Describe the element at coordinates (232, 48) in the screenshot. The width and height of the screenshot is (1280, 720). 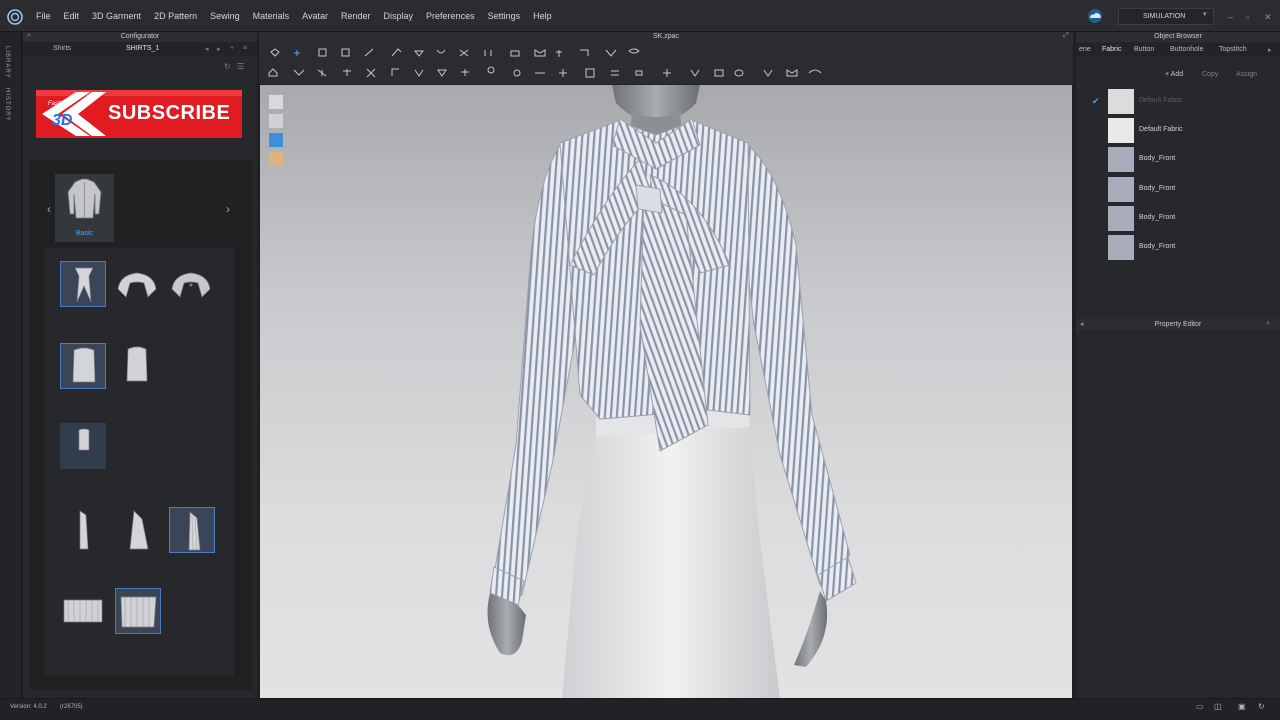
I see `add-tab-icon: +` at that location.